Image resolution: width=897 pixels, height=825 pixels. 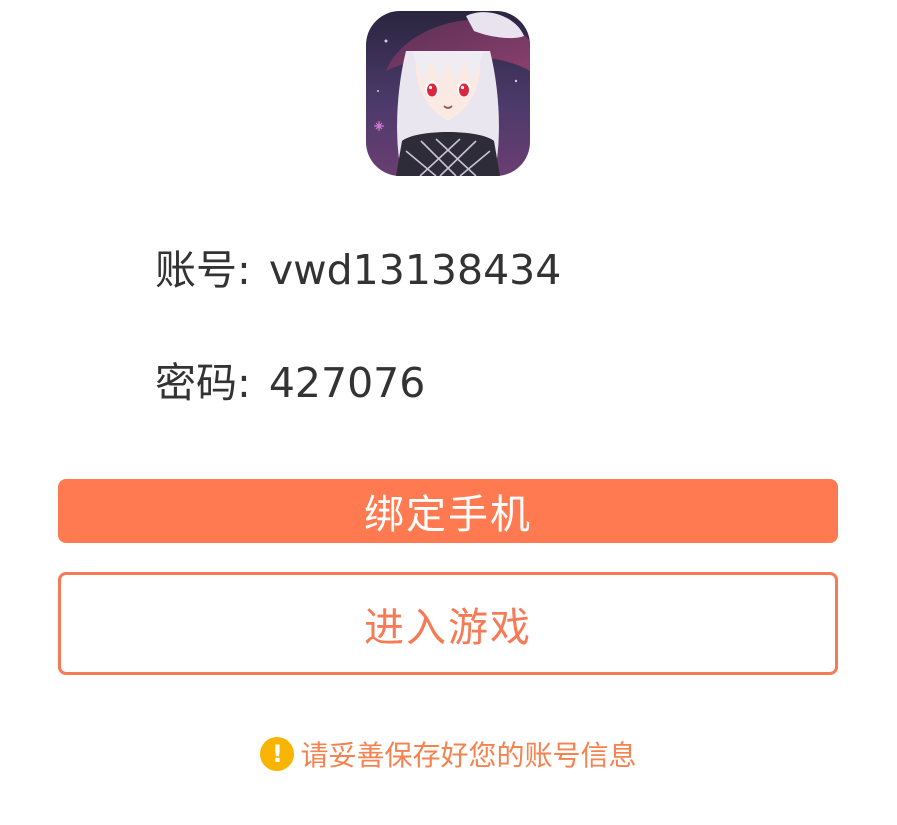 I want to click on save-account-notice: ! 请妥善保存好您的账号信息, so click(x=448, y=754).